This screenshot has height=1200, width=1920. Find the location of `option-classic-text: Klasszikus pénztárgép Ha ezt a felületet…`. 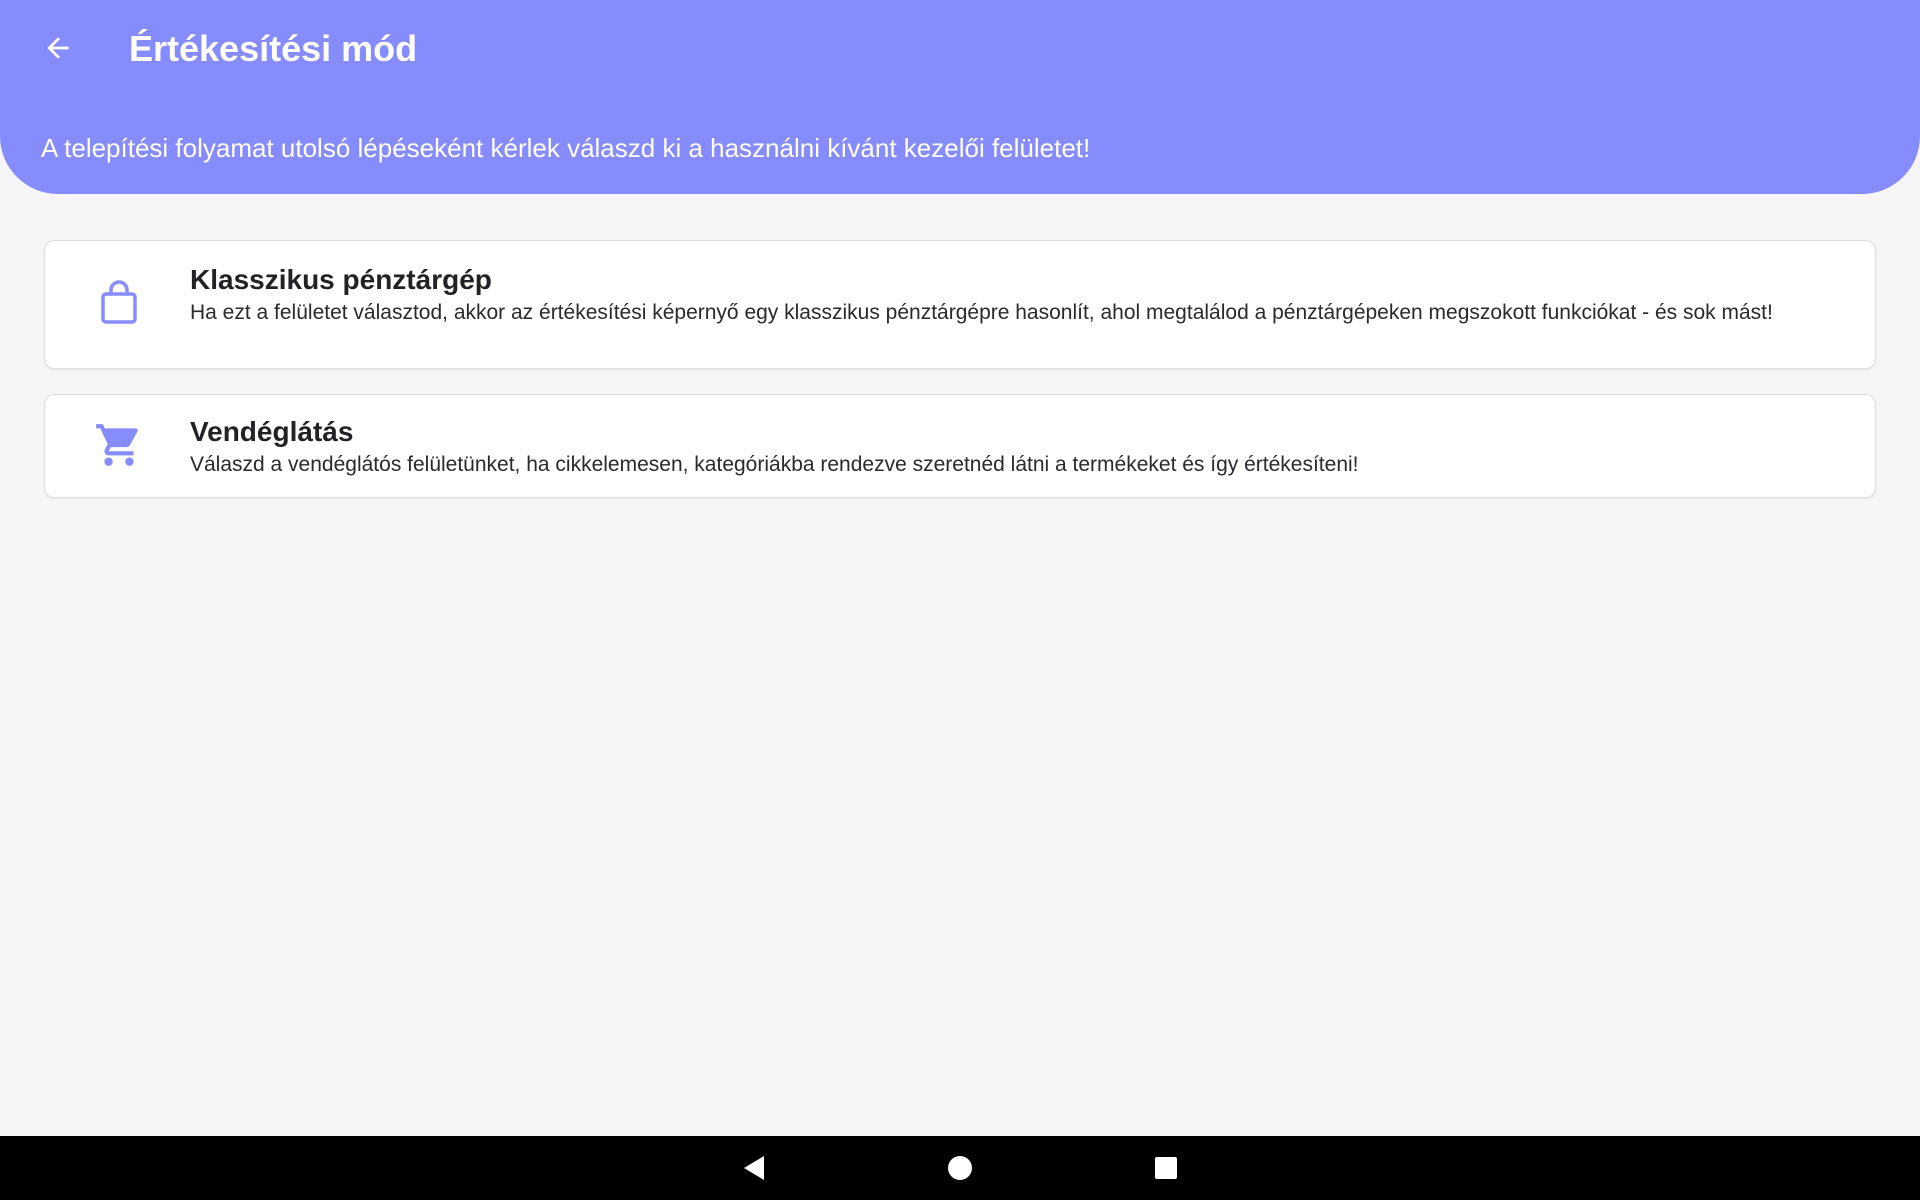

option-classic-text: Klasszikus pénztárgép Ha ezt a felületet… is located at coordinates (982, 294).